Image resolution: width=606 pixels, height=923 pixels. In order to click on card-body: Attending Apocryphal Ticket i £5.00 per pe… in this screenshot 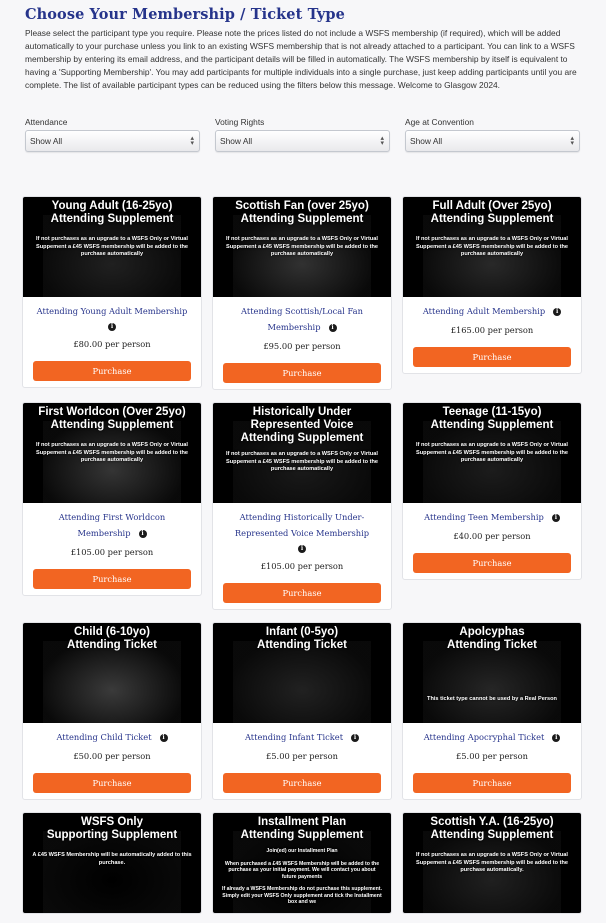, I will do `click(492, 761)`.